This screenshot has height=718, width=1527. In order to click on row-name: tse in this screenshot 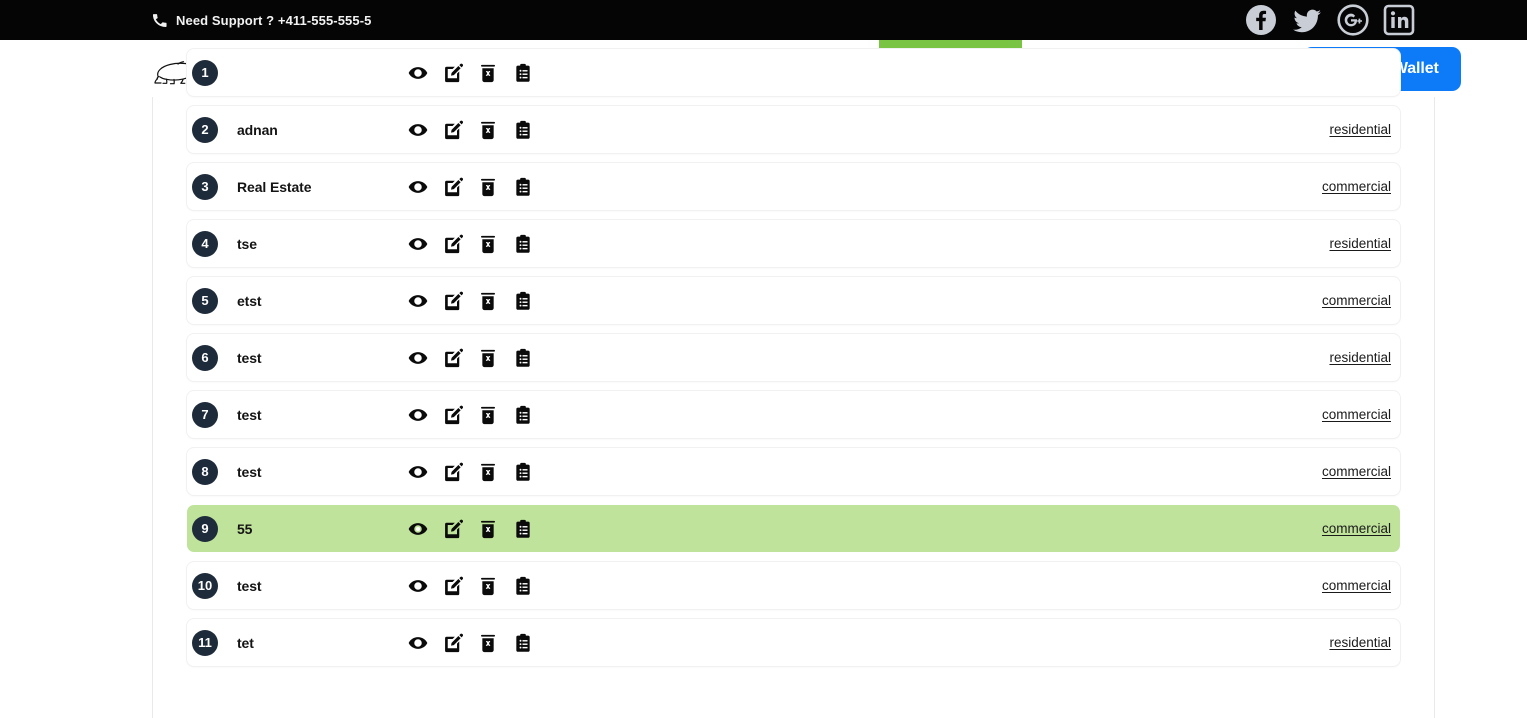, I will do `click(247, 243)`.